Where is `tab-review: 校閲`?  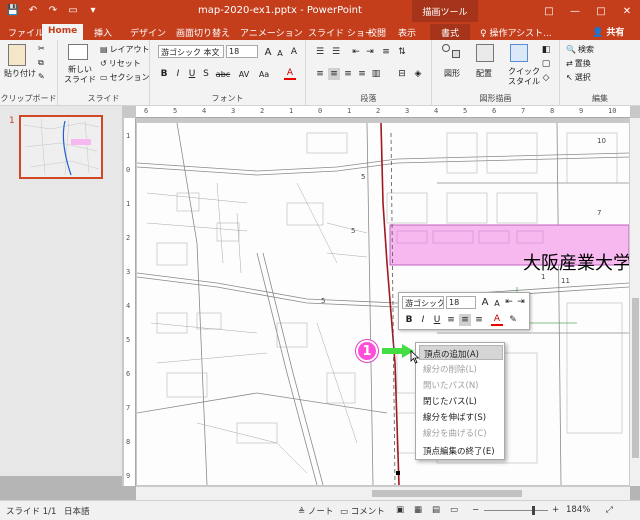 tab-review: 校閲 is located at coordinates (377, 32).